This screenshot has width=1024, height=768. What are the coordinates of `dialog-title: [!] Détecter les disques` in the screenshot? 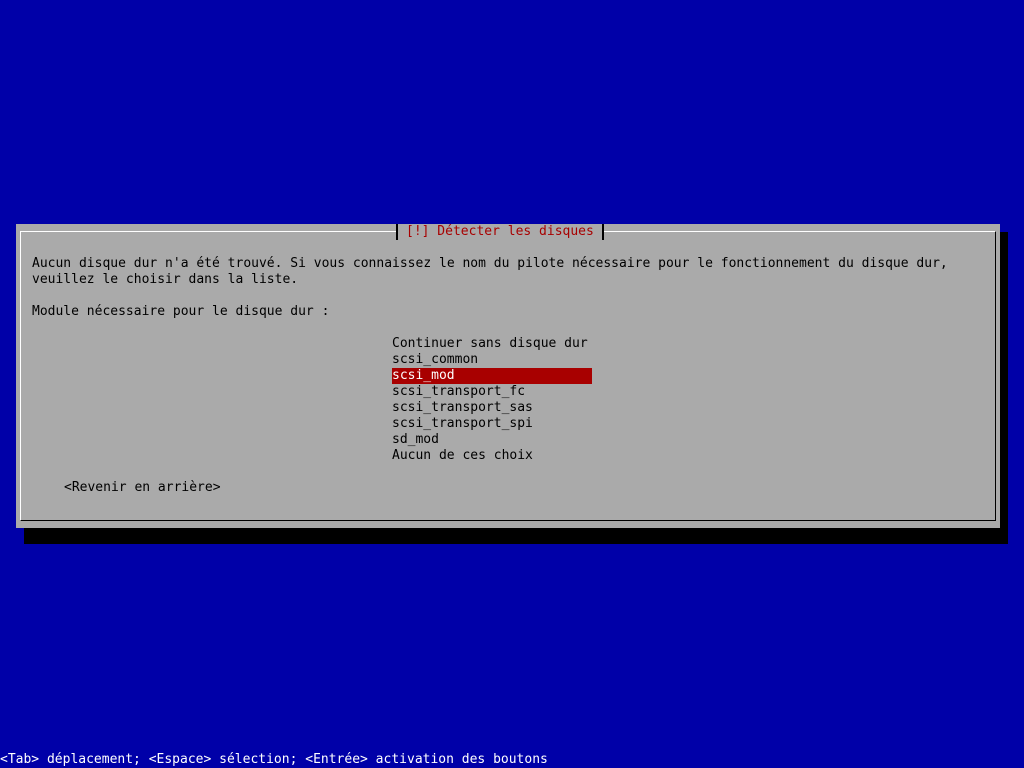 It's located at (500, 232).